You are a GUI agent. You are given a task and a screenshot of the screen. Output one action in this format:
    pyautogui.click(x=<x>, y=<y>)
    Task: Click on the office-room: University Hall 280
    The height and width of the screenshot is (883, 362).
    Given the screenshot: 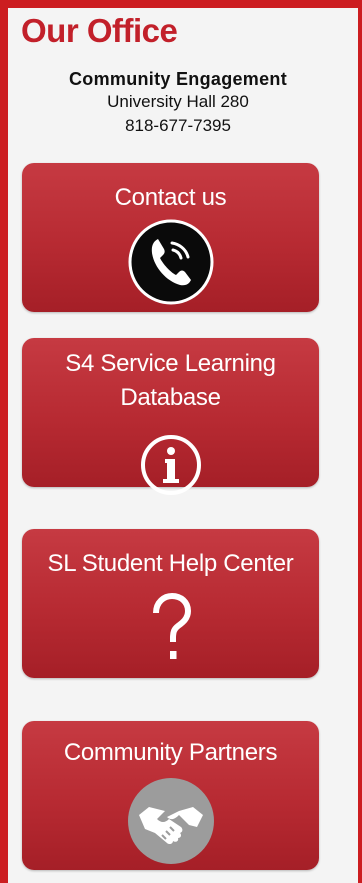 What is the action you would take?
    pyautogui.click(x=178, y=101)
    